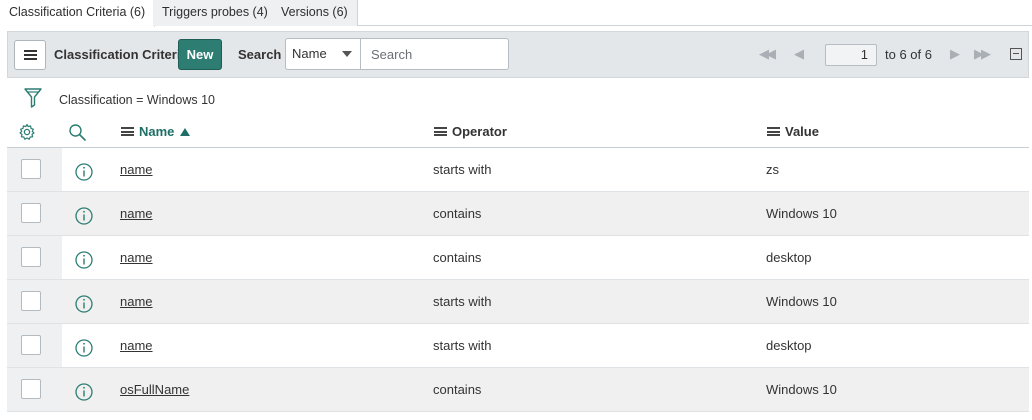  What do you see at coordinates (185, 131) in the screenshot?
I see `sort-ascending-icon` at bounding box center [185, 131].